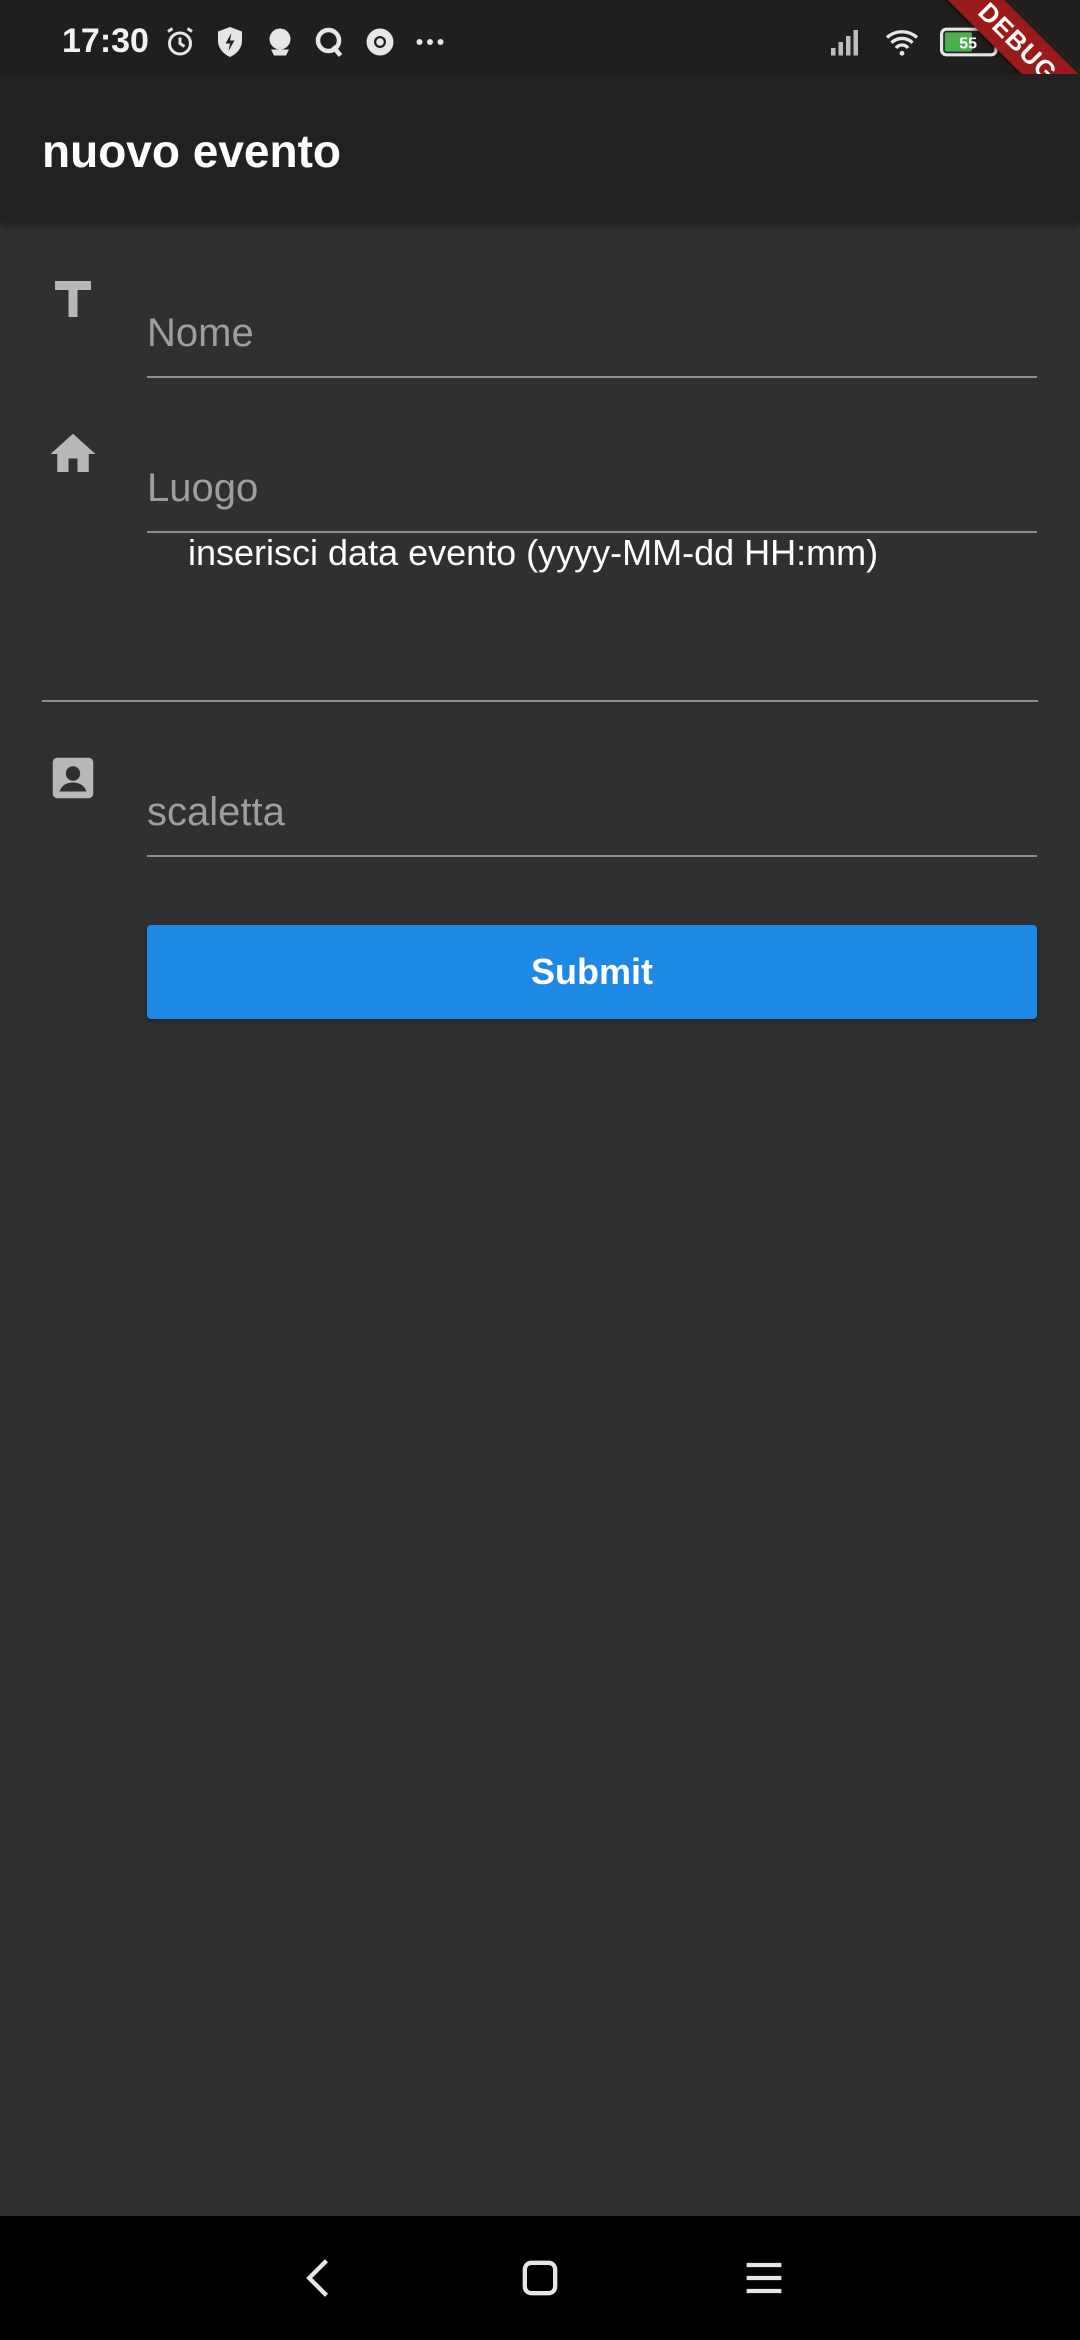 This screenshot has width=1080, height=2340. Describe the element at coordinates (540, 148) in the screenshot. I see `app-bar: nuovo evento` at that location.